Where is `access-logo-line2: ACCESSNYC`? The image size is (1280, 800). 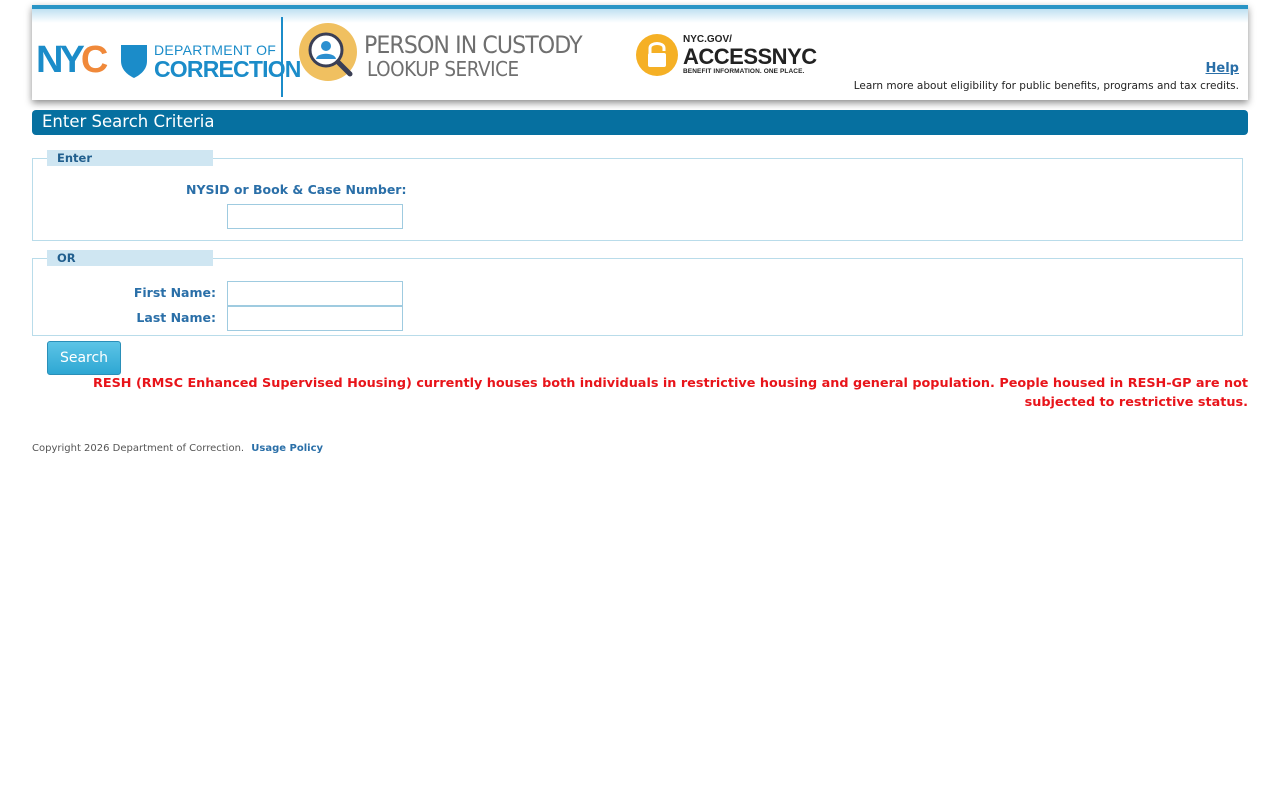
access-logo-line2: ACCESSNYC is located at coordinates (750, 56).